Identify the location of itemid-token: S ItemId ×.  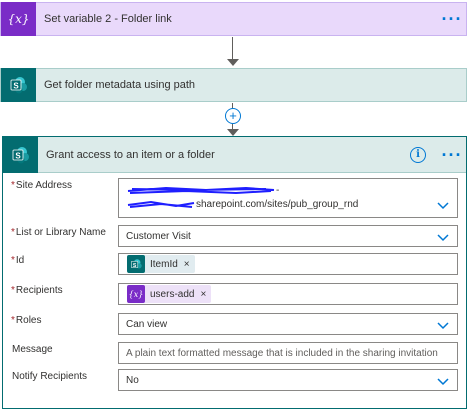
(161, 264).